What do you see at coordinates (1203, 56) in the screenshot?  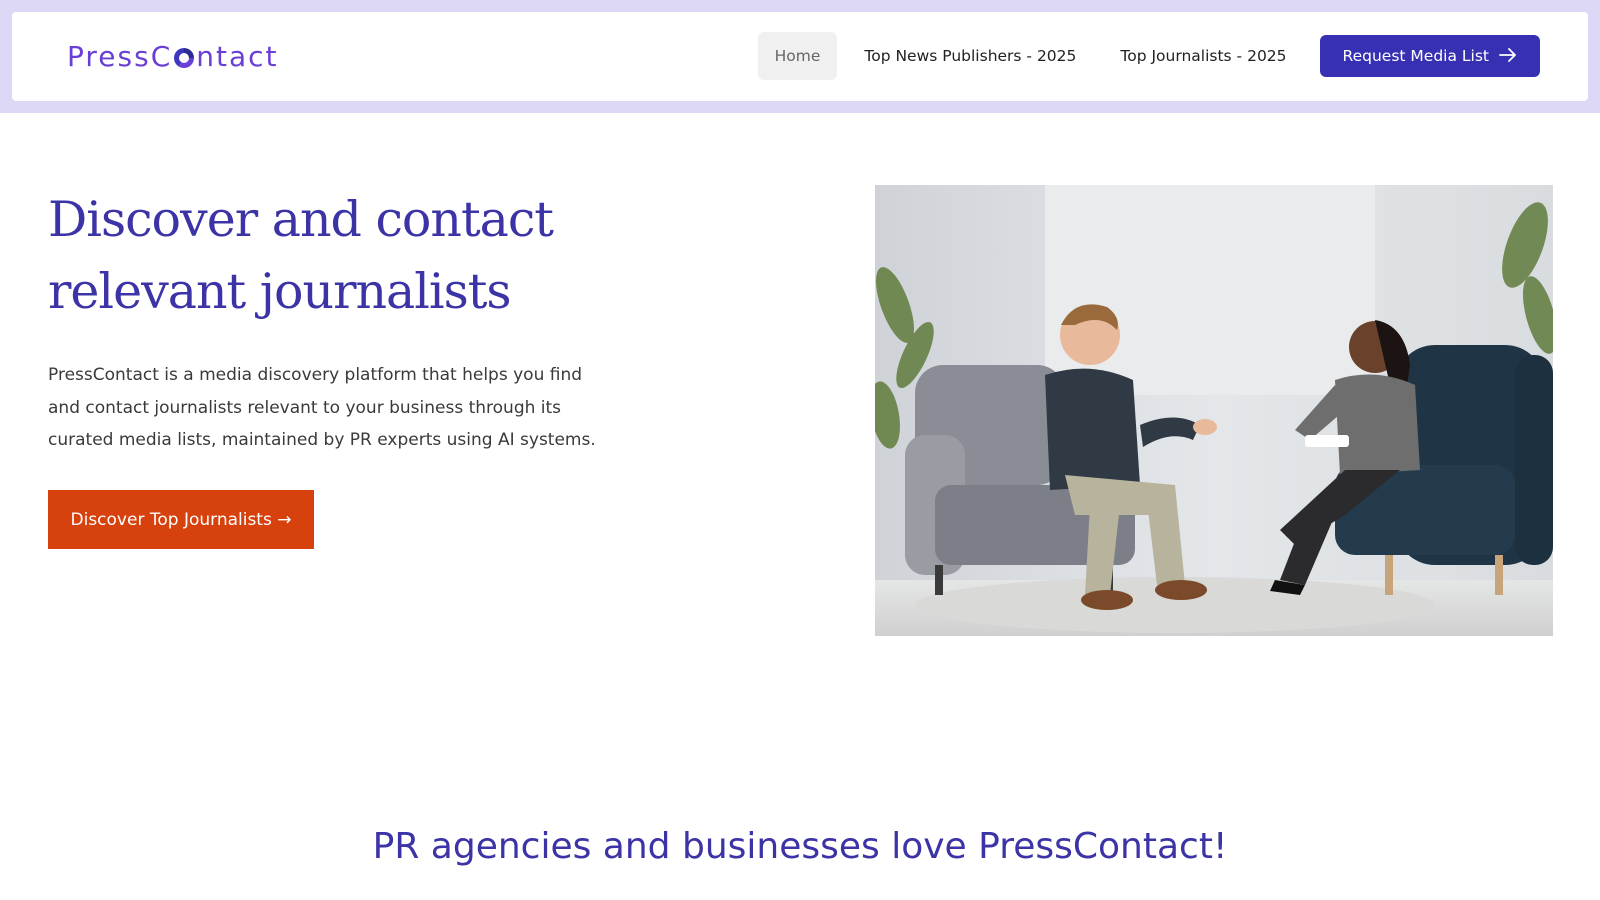 I see `nav-top-journalists: Top Journalists - 2025` at bounding box center [1203, 56].